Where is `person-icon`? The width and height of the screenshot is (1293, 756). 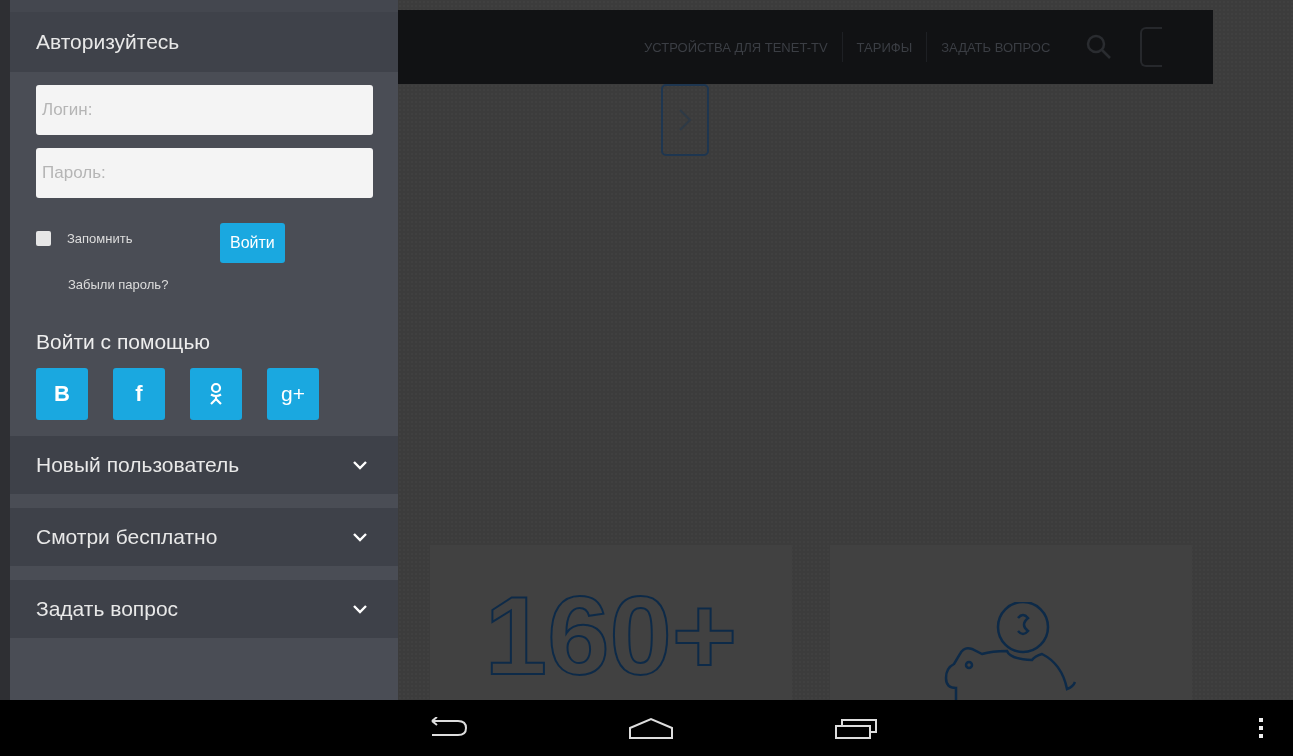 person-icon is located at coordinates (216, 394).